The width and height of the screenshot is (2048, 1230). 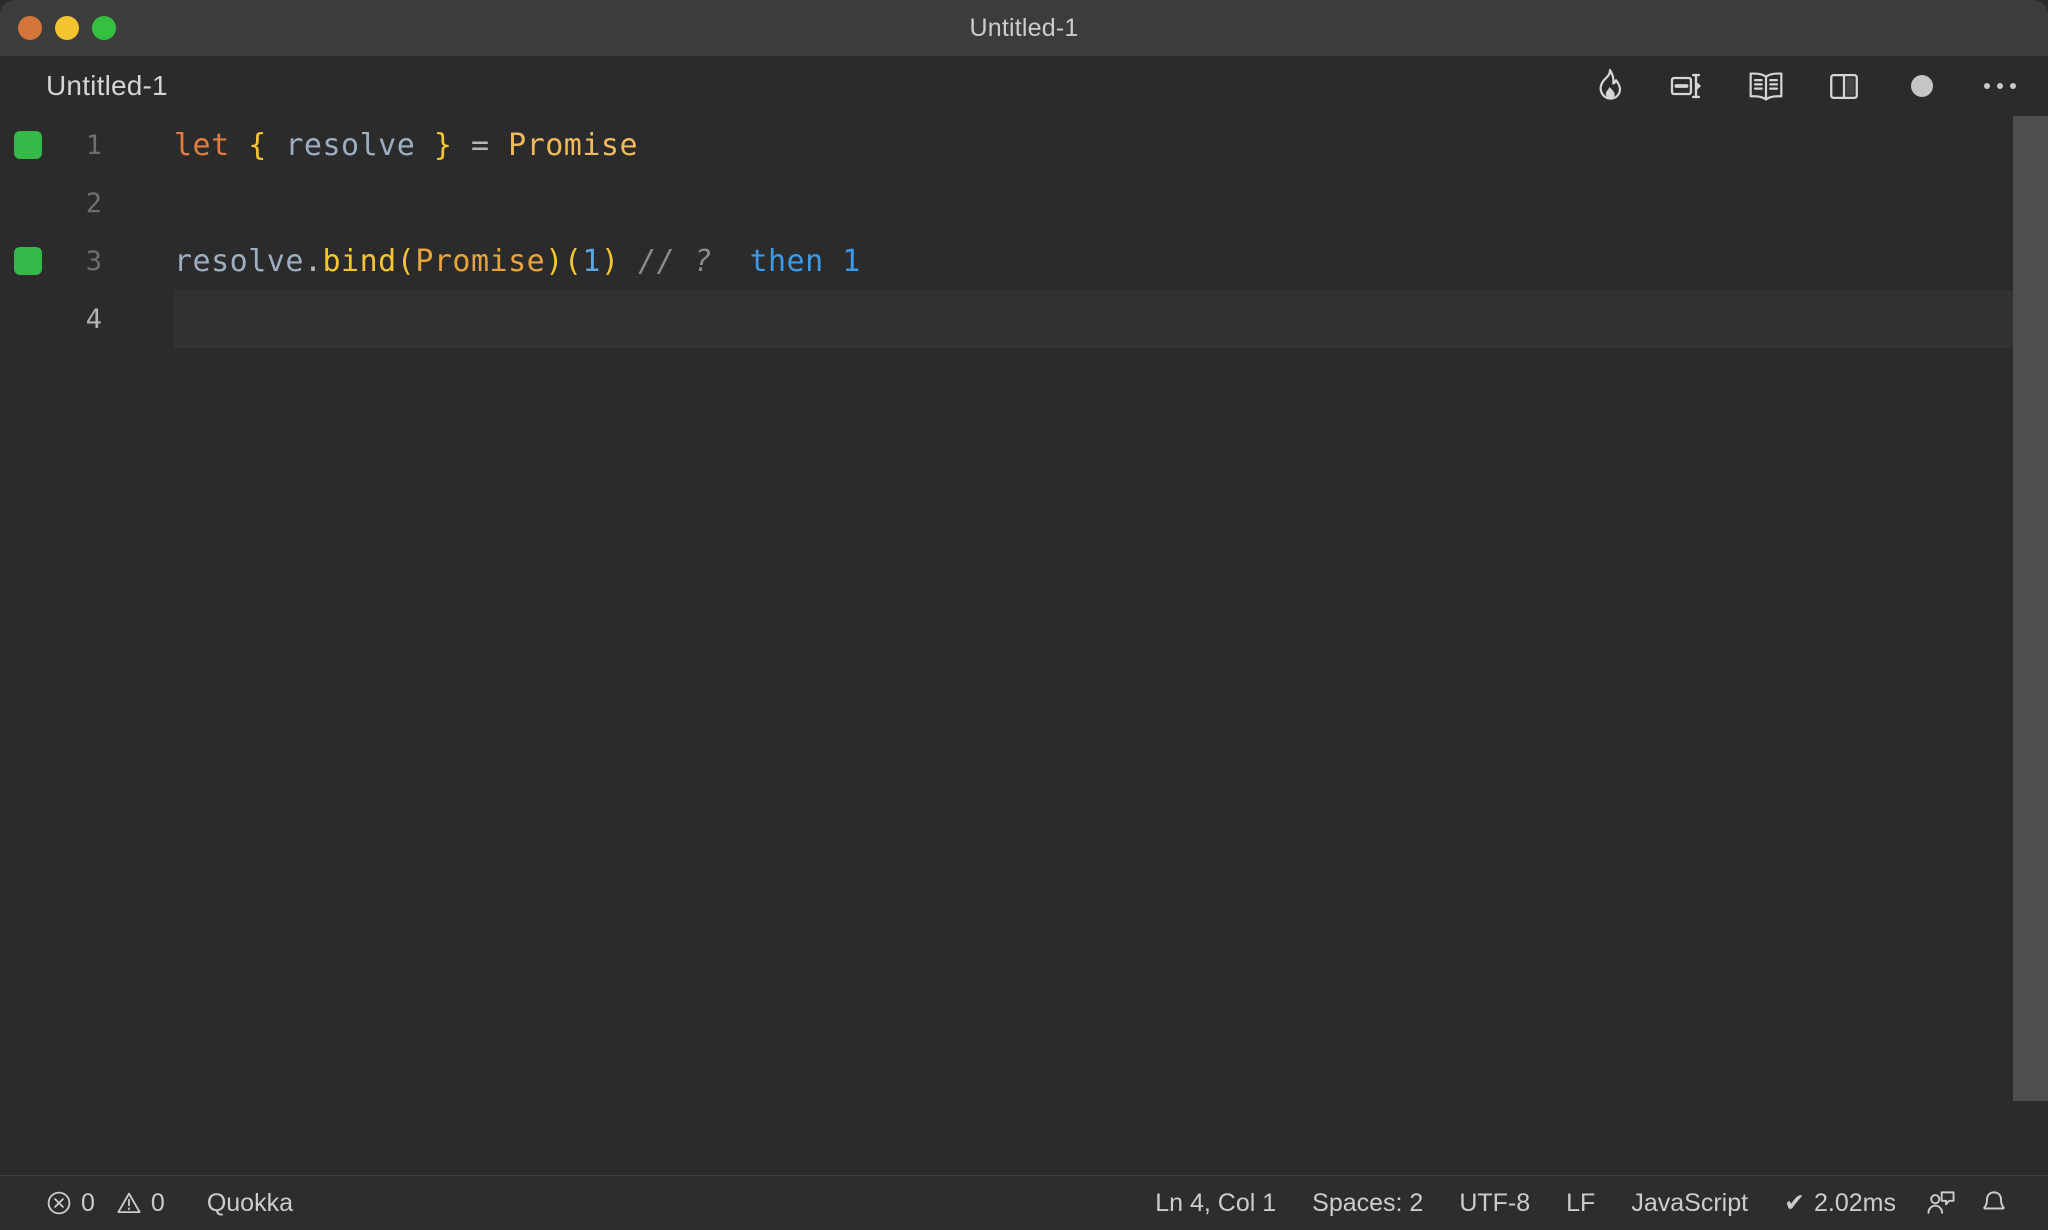 I want to click on split-editor-right-icon, so click(x=1688, y=86).